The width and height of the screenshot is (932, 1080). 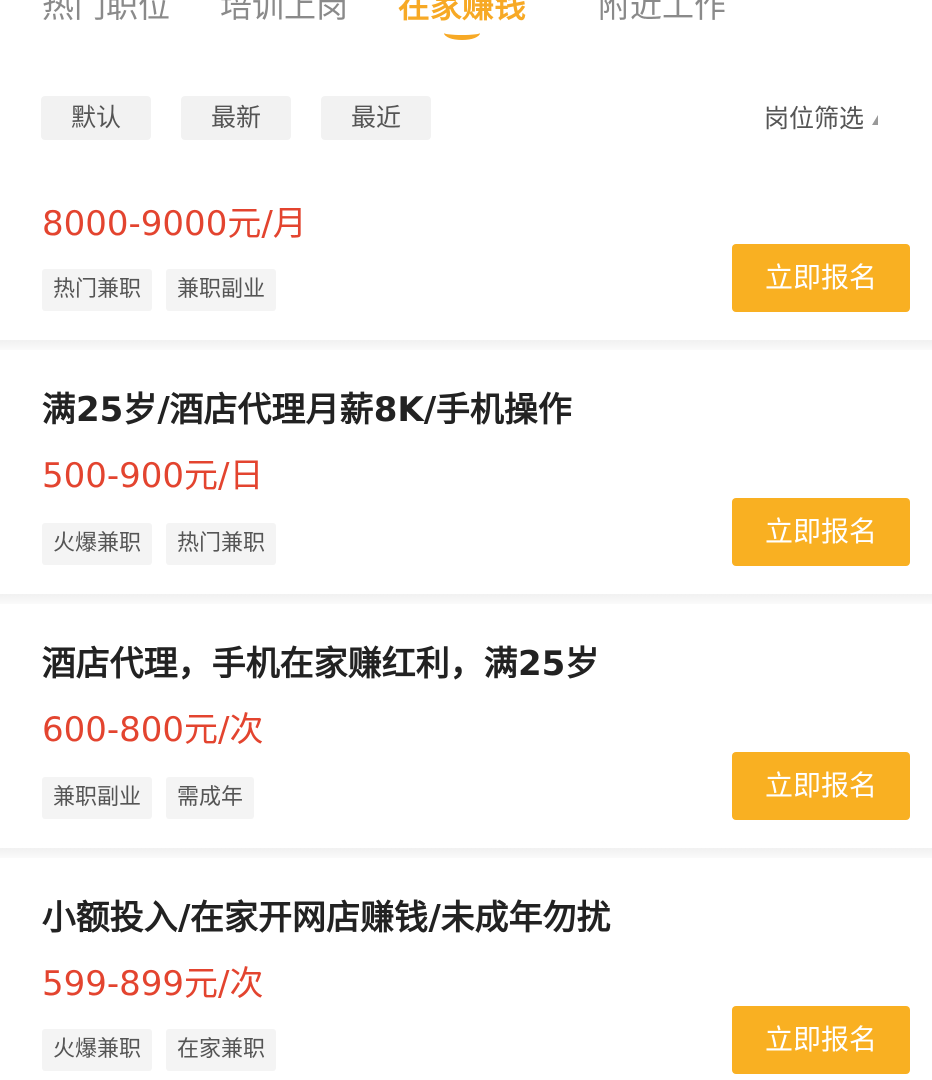 I want to click on sort-nearest-button: 最近, so click(x=376, y=118).